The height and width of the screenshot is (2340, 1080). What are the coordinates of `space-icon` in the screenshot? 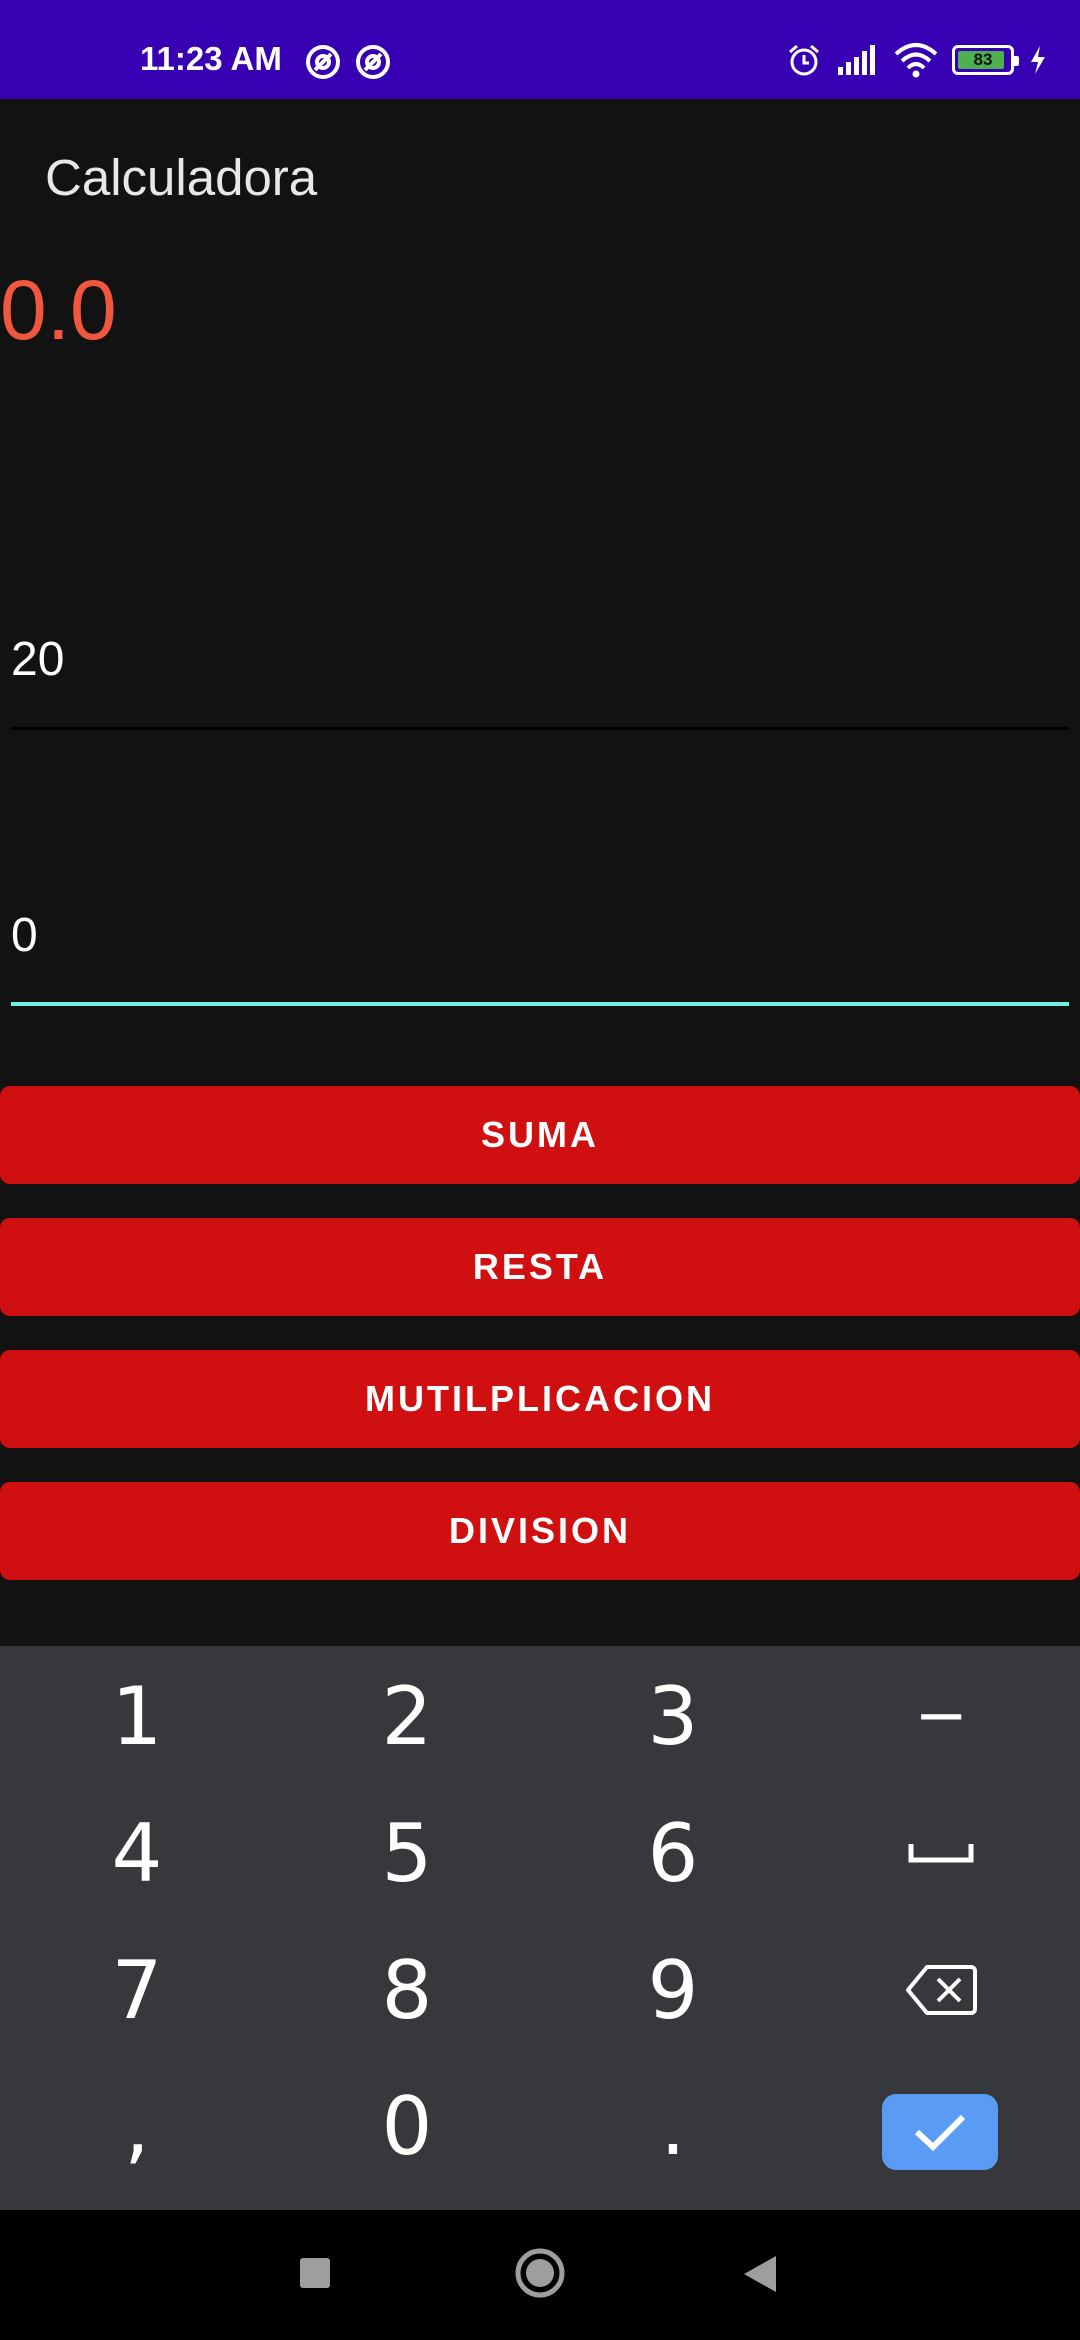 It's located at (941, 1853).